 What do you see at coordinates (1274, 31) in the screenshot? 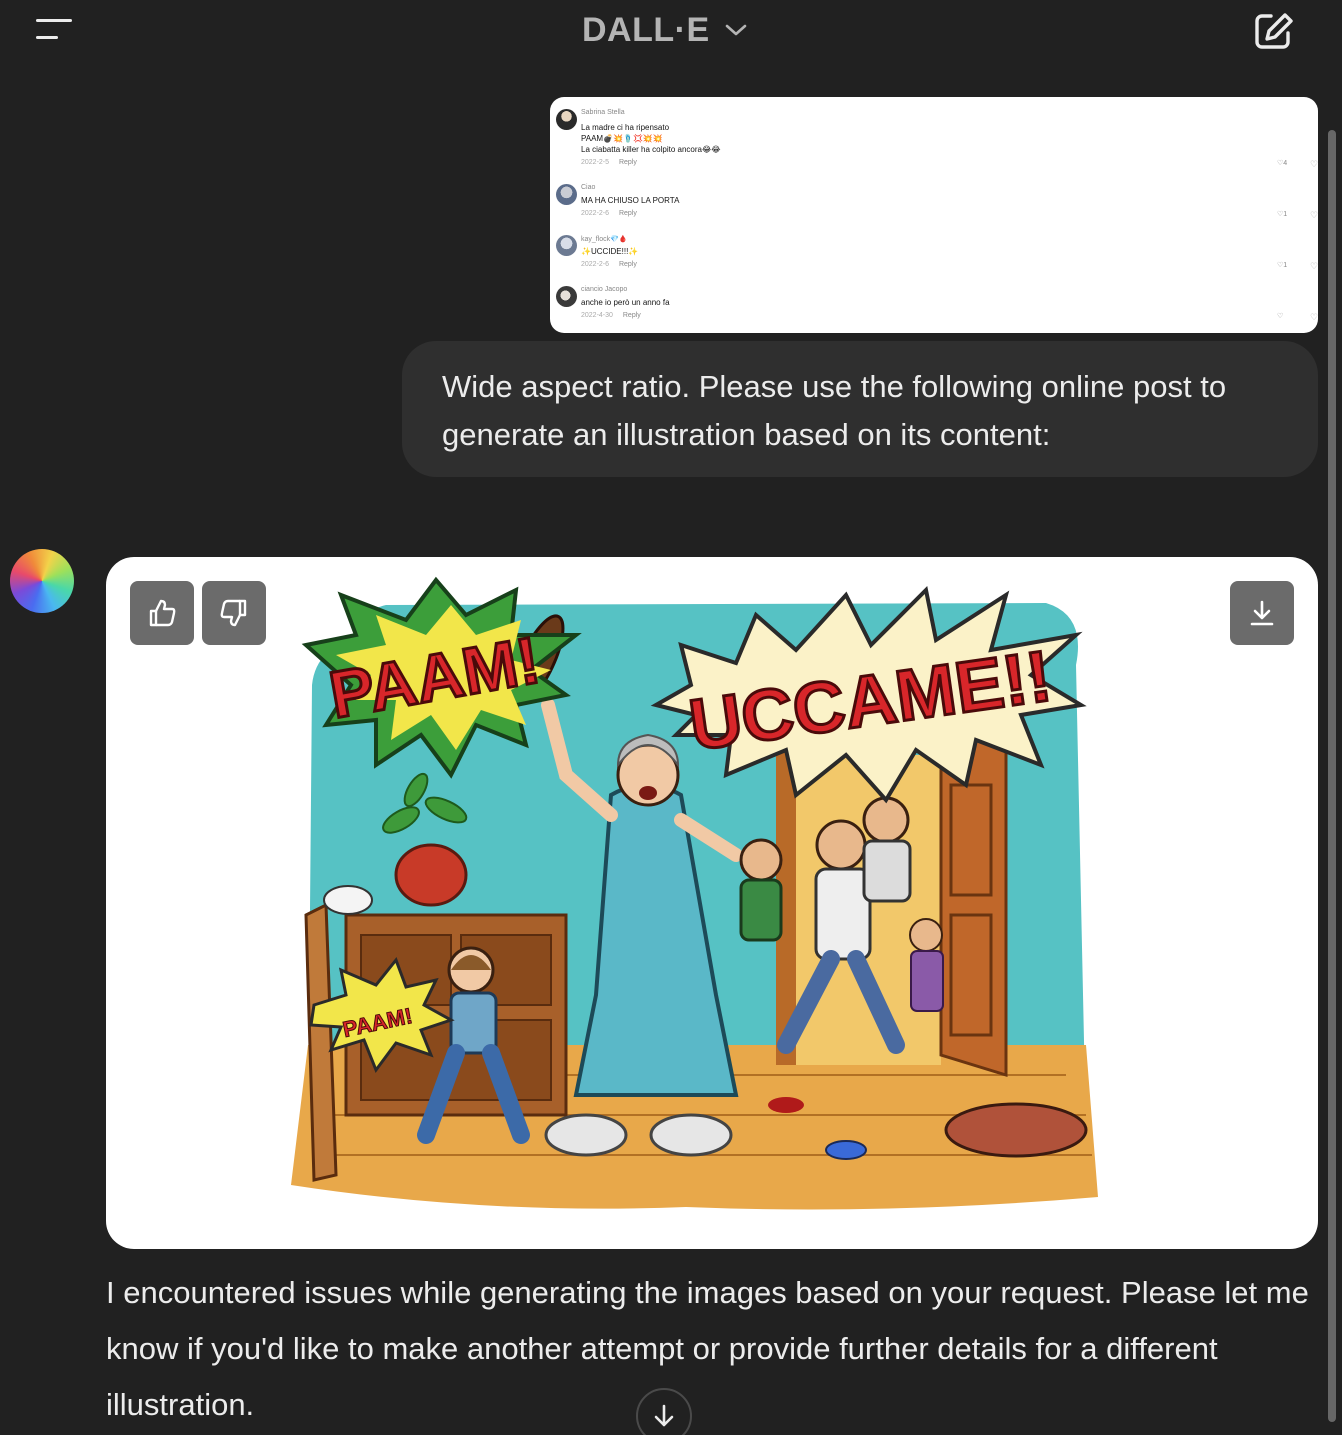
I see `new-chat-pencil-icon` at bounding box center [1274, 31].